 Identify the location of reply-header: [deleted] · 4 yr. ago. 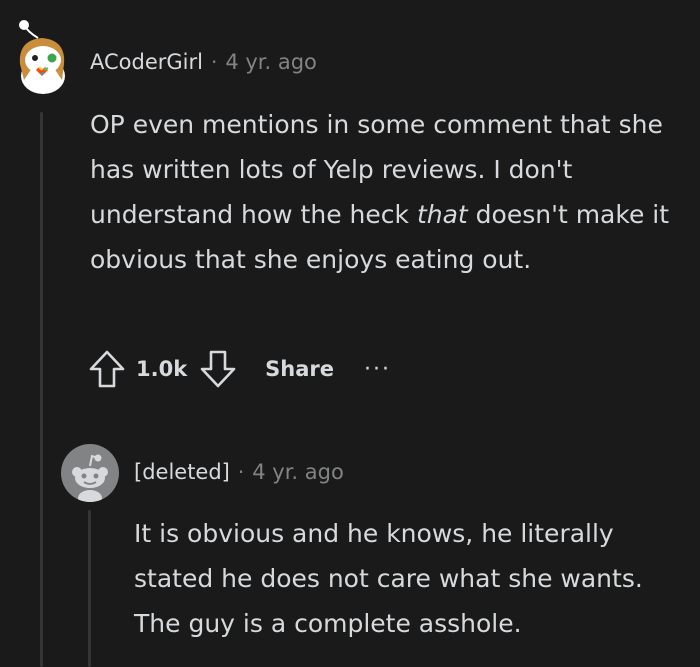
(239, 472).